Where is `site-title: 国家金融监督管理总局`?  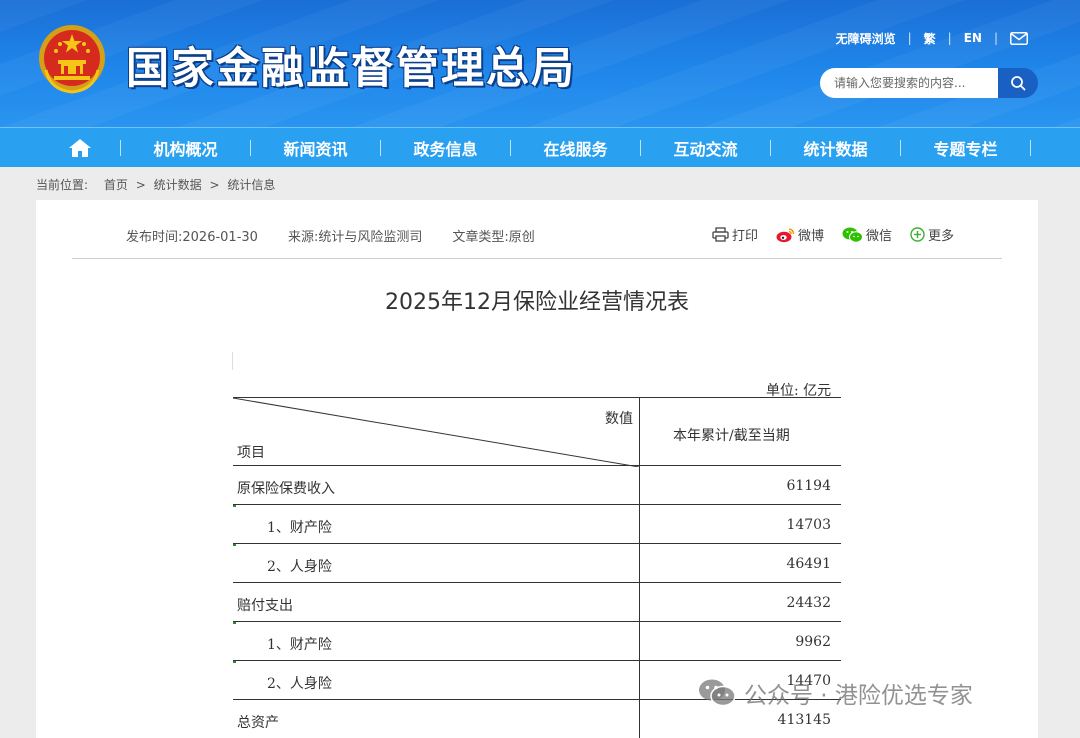 site-title: 国家金融监督管理总局 is located at coordinates (351, 69).